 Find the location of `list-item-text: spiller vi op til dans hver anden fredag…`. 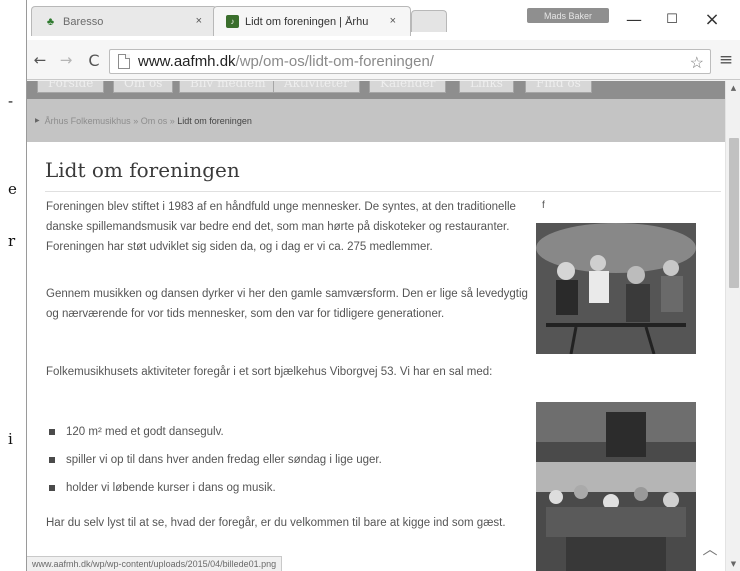

list-item-text: spiller vi op til dans hver anden fredag… is located at coordinates (224, 460).